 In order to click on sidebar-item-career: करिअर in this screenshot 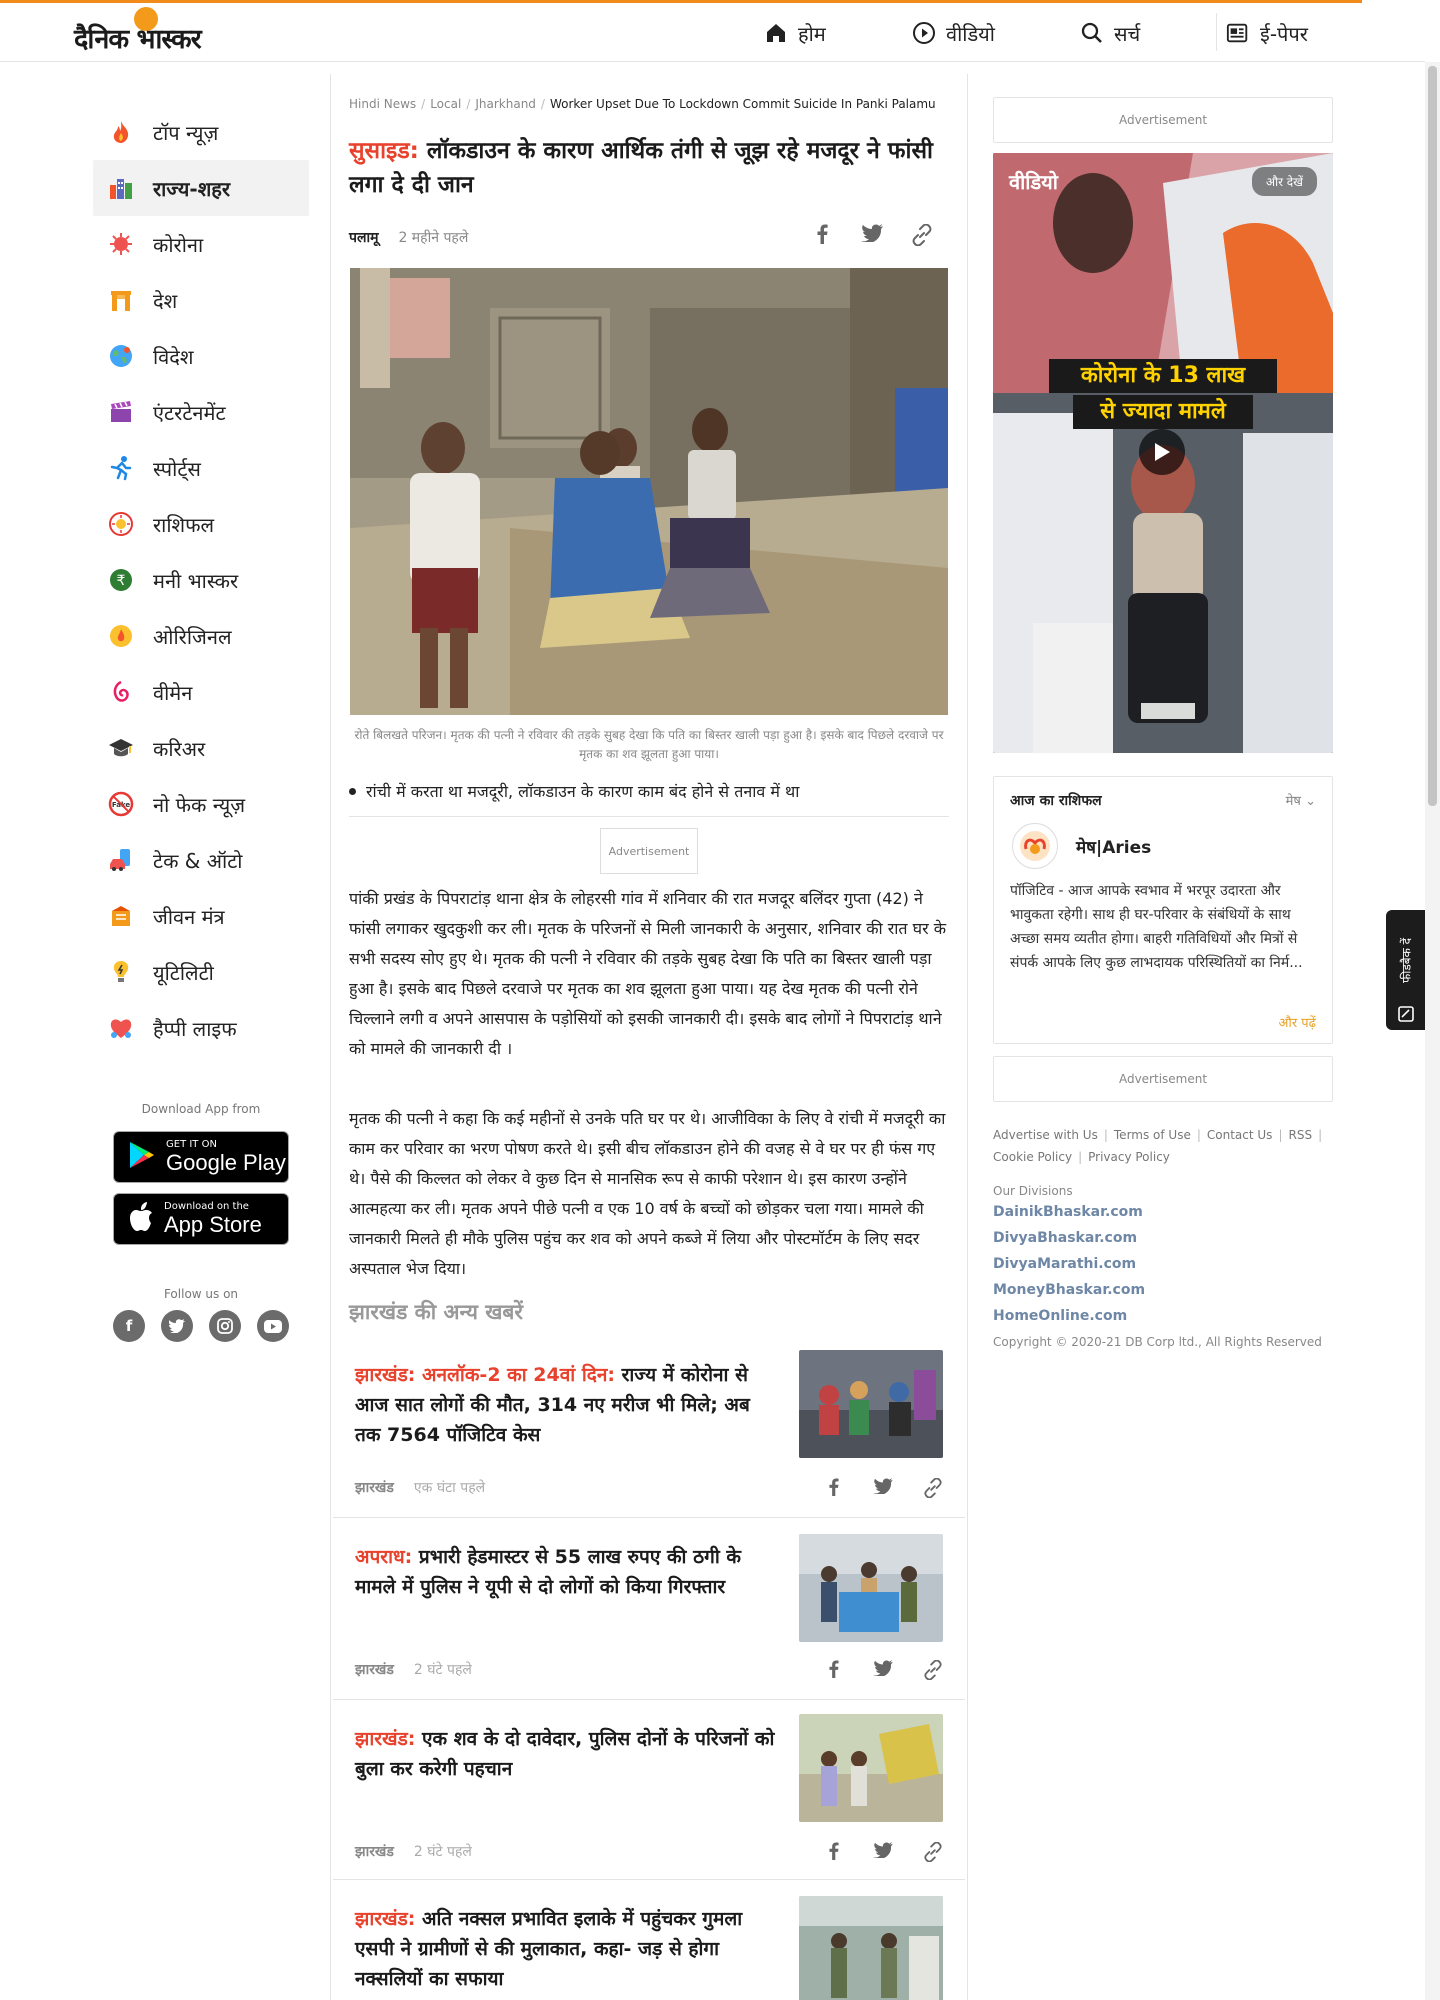, I will do `click(201, 748)`.